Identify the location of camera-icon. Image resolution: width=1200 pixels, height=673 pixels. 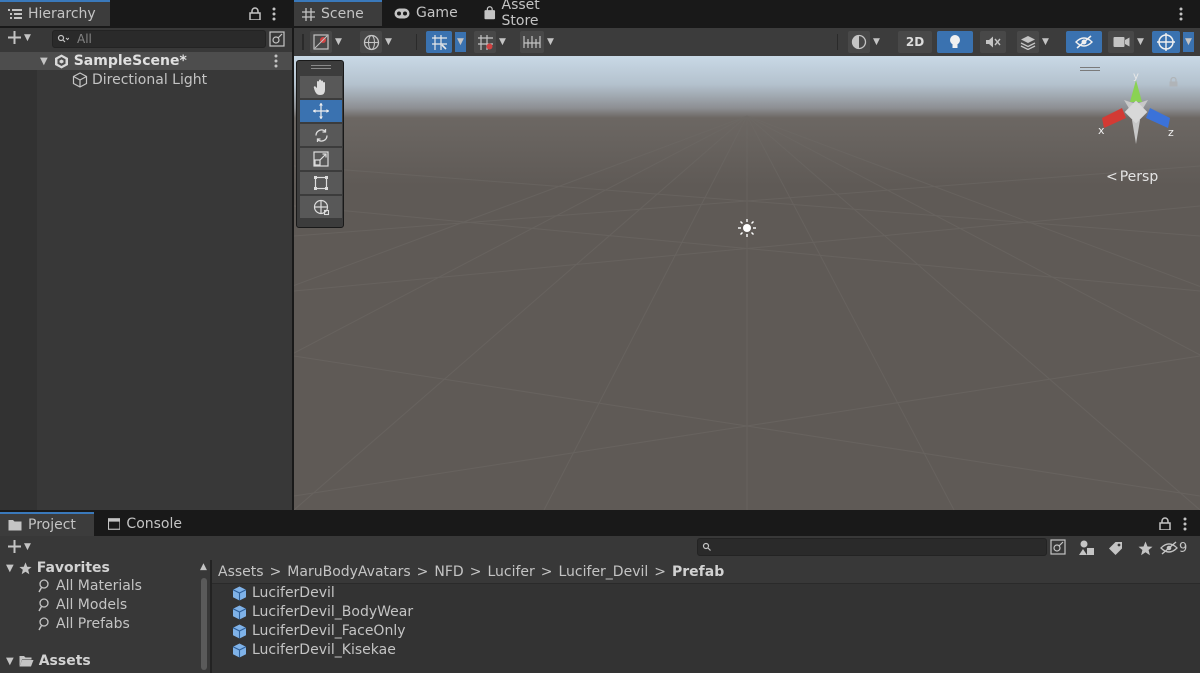
(1121, 42).